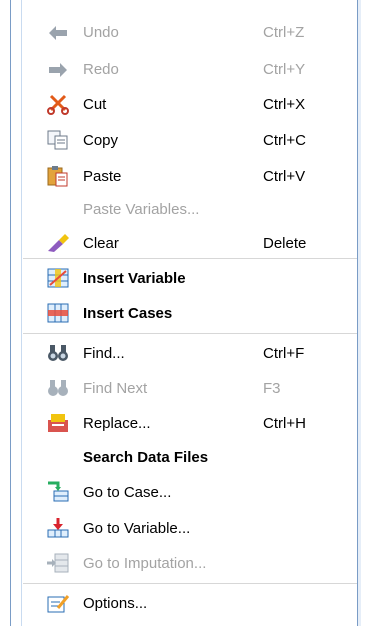 The height and width of the screenshot is (626, 370). I want to click on menu-item-label: Insert Cases, so click(128, 313).